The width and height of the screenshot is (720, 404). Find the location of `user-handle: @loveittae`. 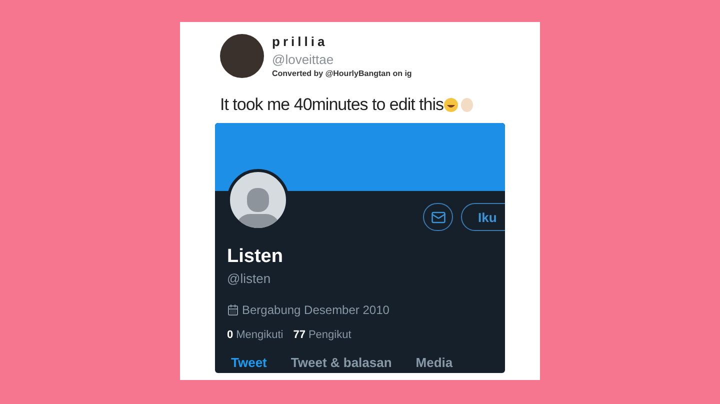

user-handle: @loveittae is located at coordinates (303, 60).